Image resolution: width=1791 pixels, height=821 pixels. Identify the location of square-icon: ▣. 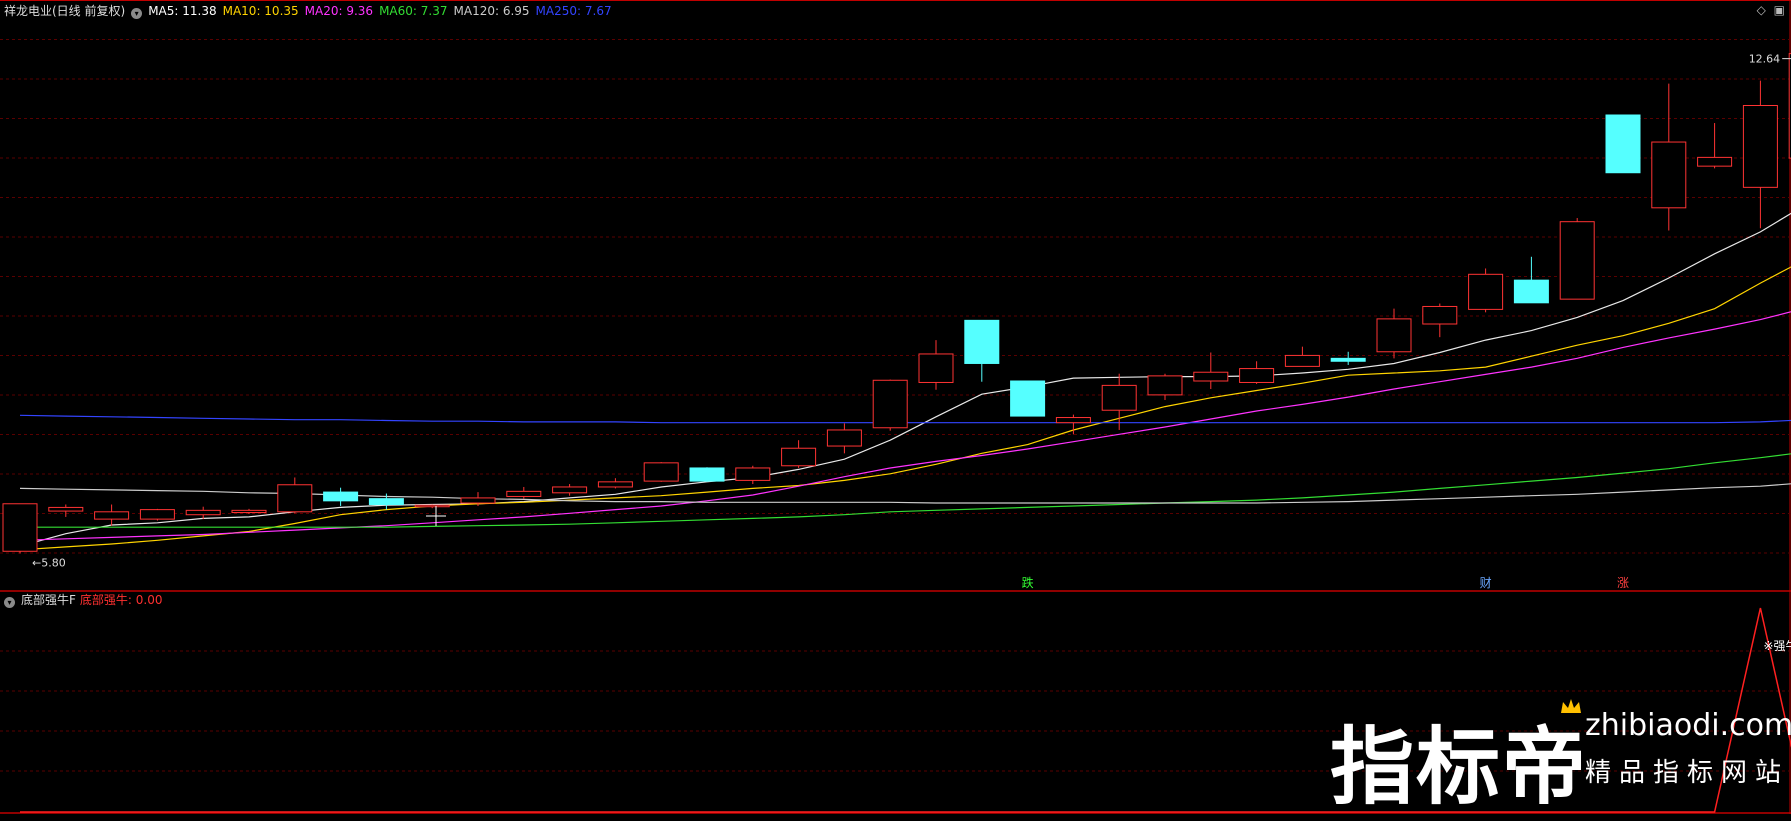
(1779, 10).